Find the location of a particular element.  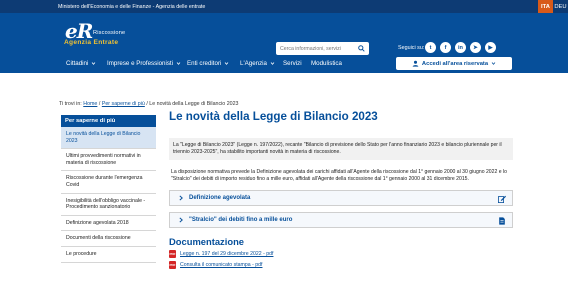

search-box is located at coordinates (322, 48).